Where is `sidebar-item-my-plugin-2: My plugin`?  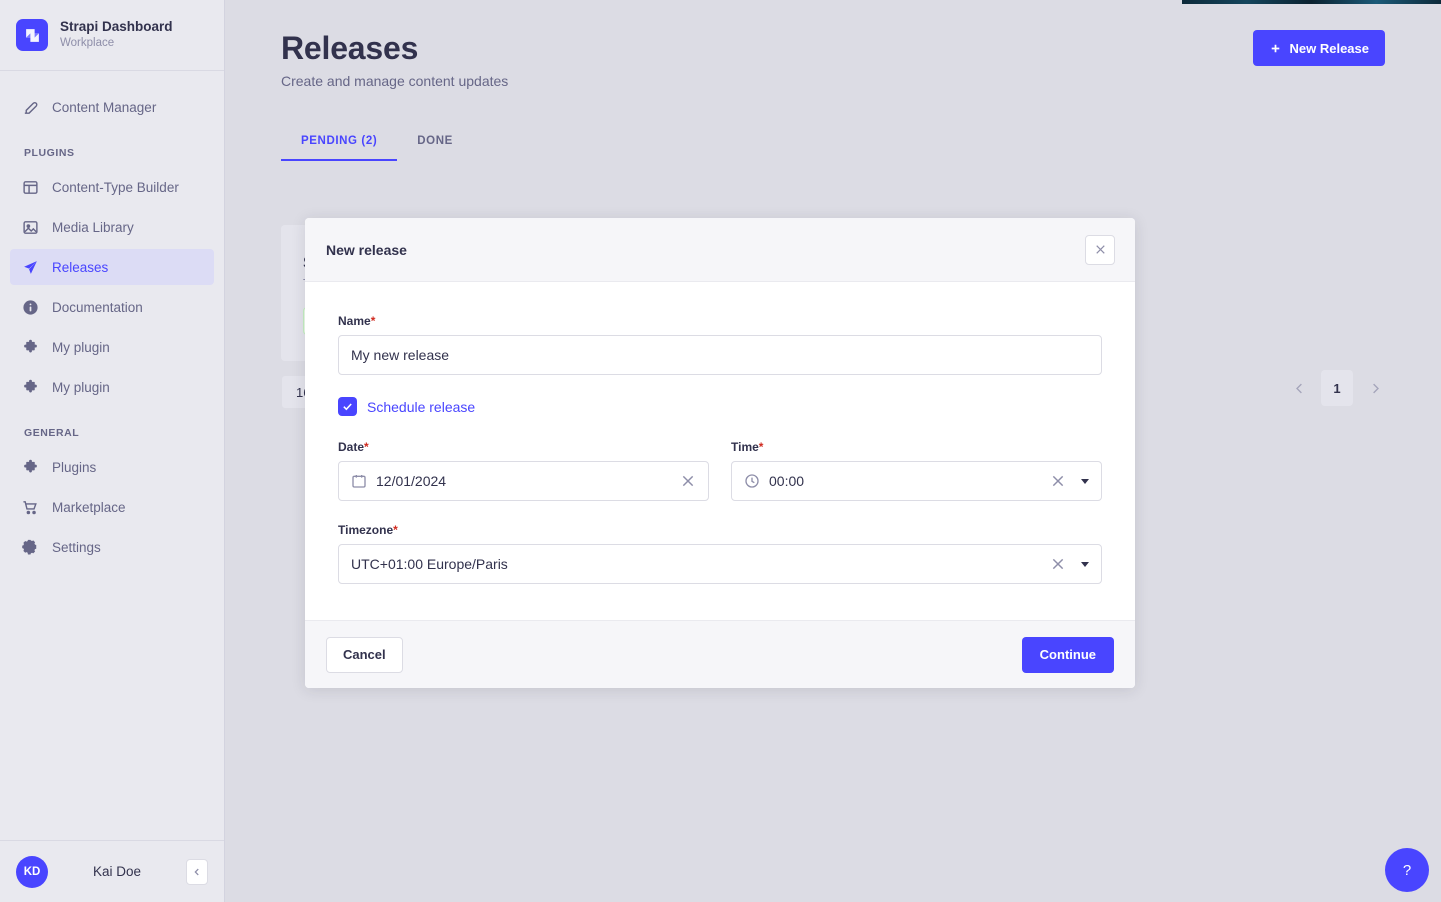 sidebar-item-my-plugin-2: My plugin is located at coordinates (112, 387).